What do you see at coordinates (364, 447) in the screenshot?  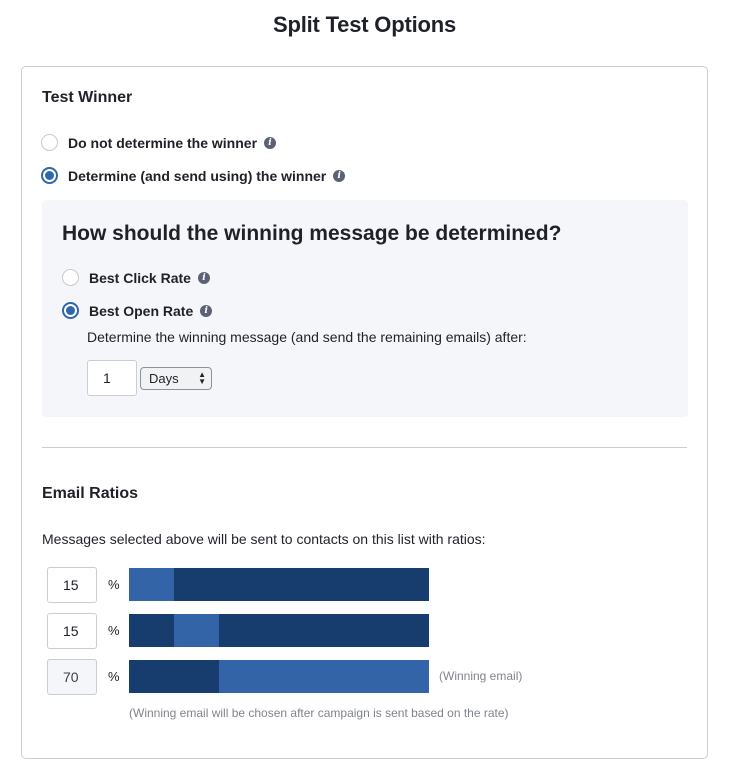 I see `section-divider` at bounding box center [364, 447].